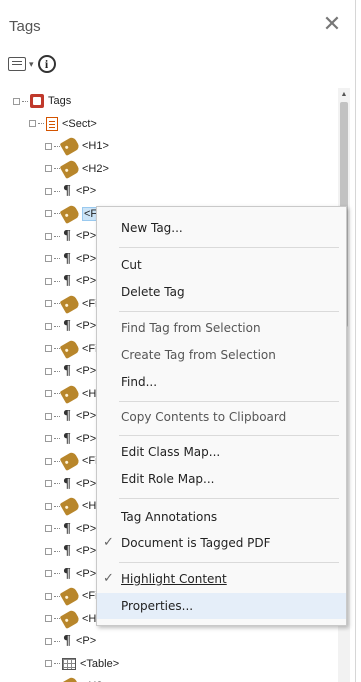 Image resolution: width=361 pixels, height=682 pixels. What do you see at coordinates (221, 543) in the screenshot?
I see `menu-item-document-is-tagged-pdf: ✓ Document is Tagged PDF` at bounding box center [221, 543].